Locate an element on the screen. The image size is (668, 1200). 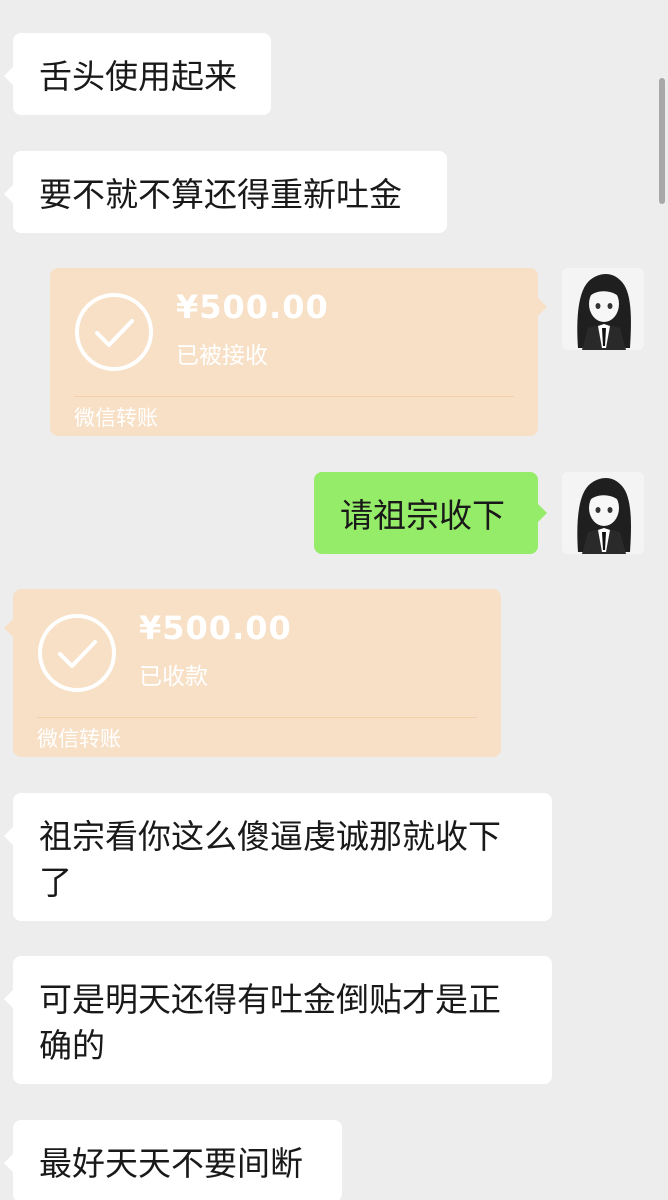
message-bubble-incoming: 祖宗看你这么傻逼虔诚那就收下了 is located at coordinates (278, 857).